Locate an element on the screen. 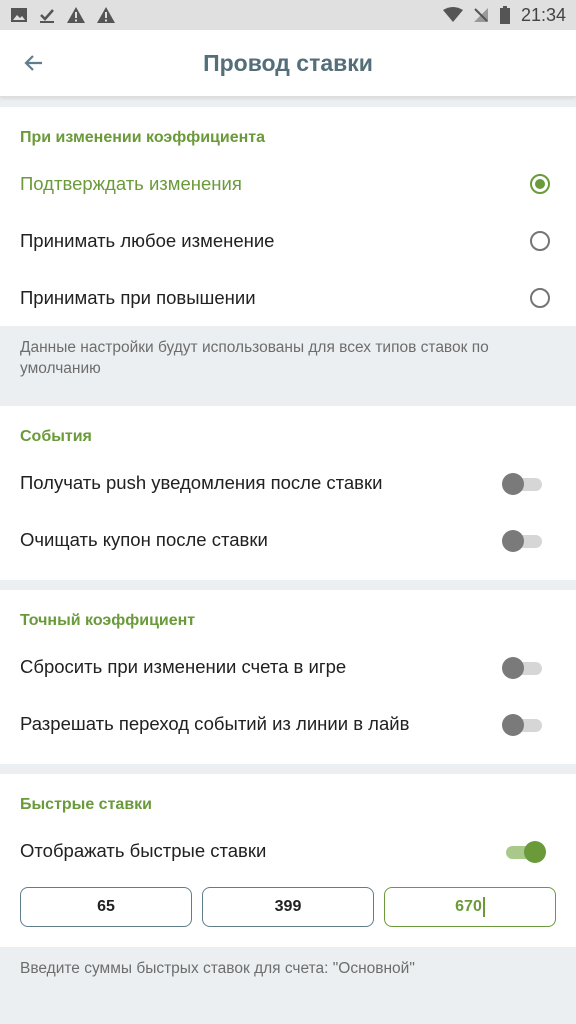 This screenshot has height=1024, width=576. toggle-row-reset-on-score-change: Сбросить при изменении счета в игре is located at coordinates (288, 666).